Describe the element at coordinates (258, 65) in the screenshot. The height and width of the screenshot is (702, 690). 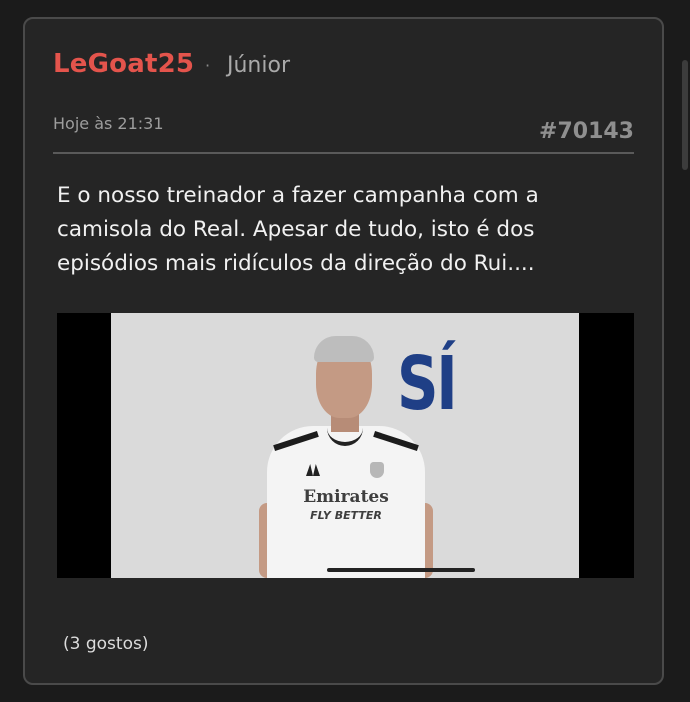
I see `user-rank-label: Júnior` at that location.